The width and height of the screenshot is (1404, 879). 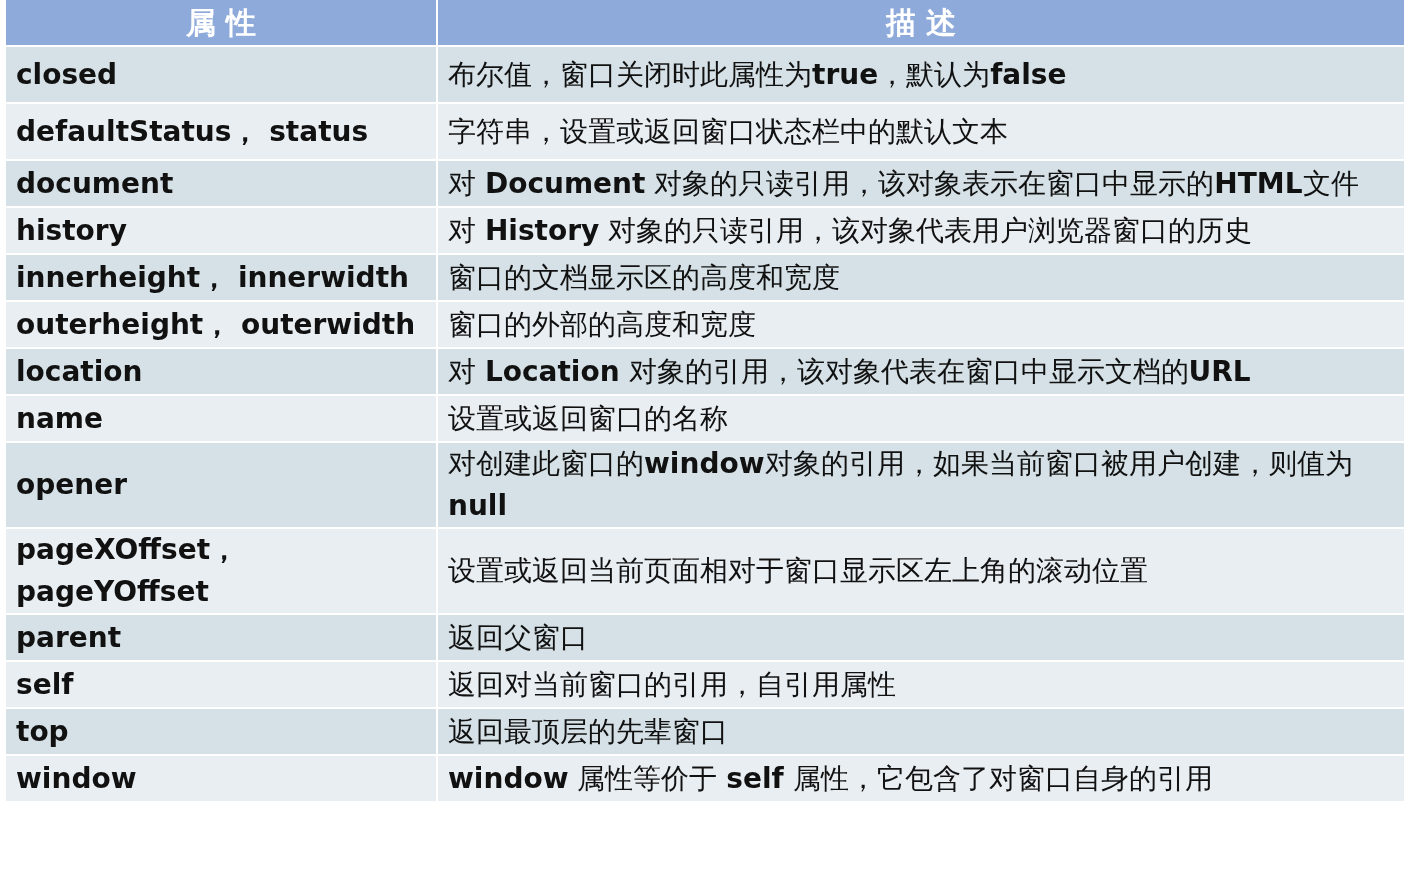 What do you see at coordinates (221, 230) in the screenshot?
I see `property-cell: history` at bounding box center [221, 230].